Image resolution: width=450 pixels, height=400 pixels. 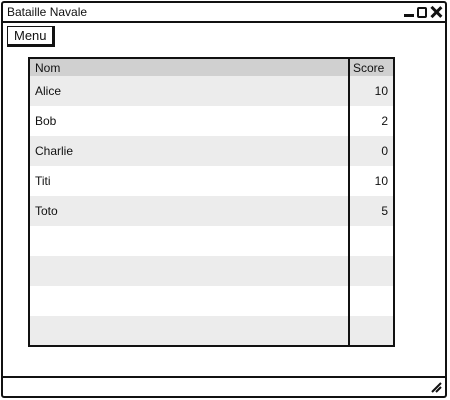 I want to click on player-name: Charlie, so click(x=54, y=151).